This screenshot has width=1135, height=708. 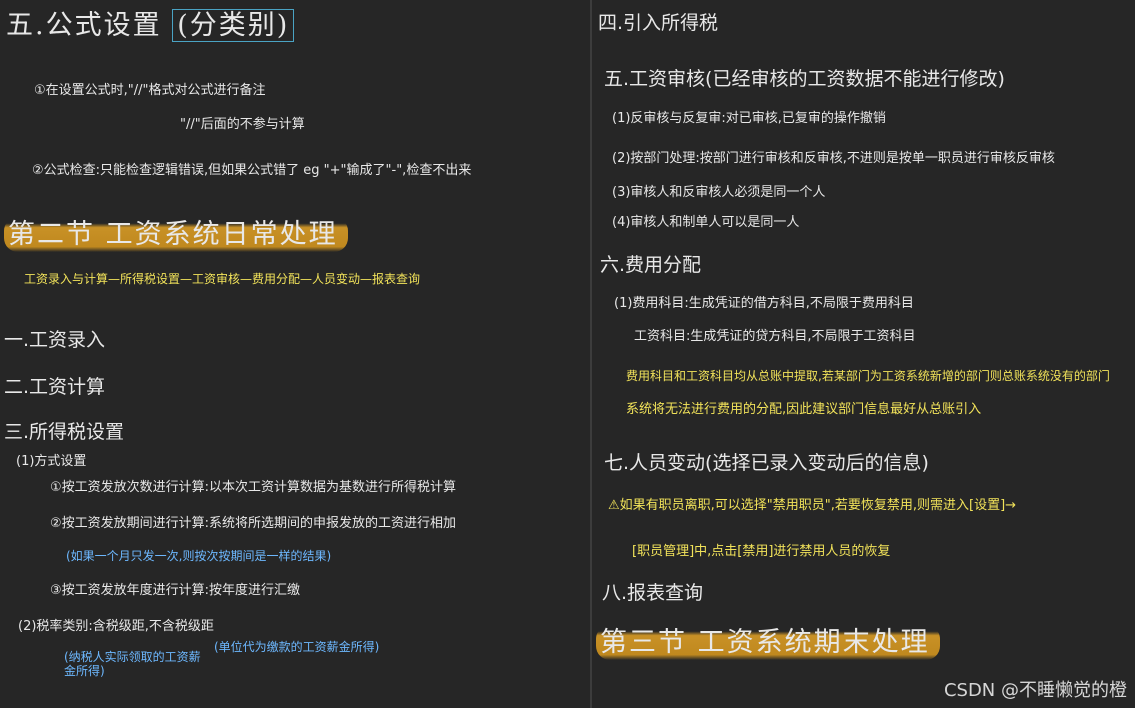 What do you see at coordinates (132, 664) in the screenshot?
I see `tax-rate-note-1: (纳税人实际领取的工资薪金所得)` at bounding box center [132, 664].